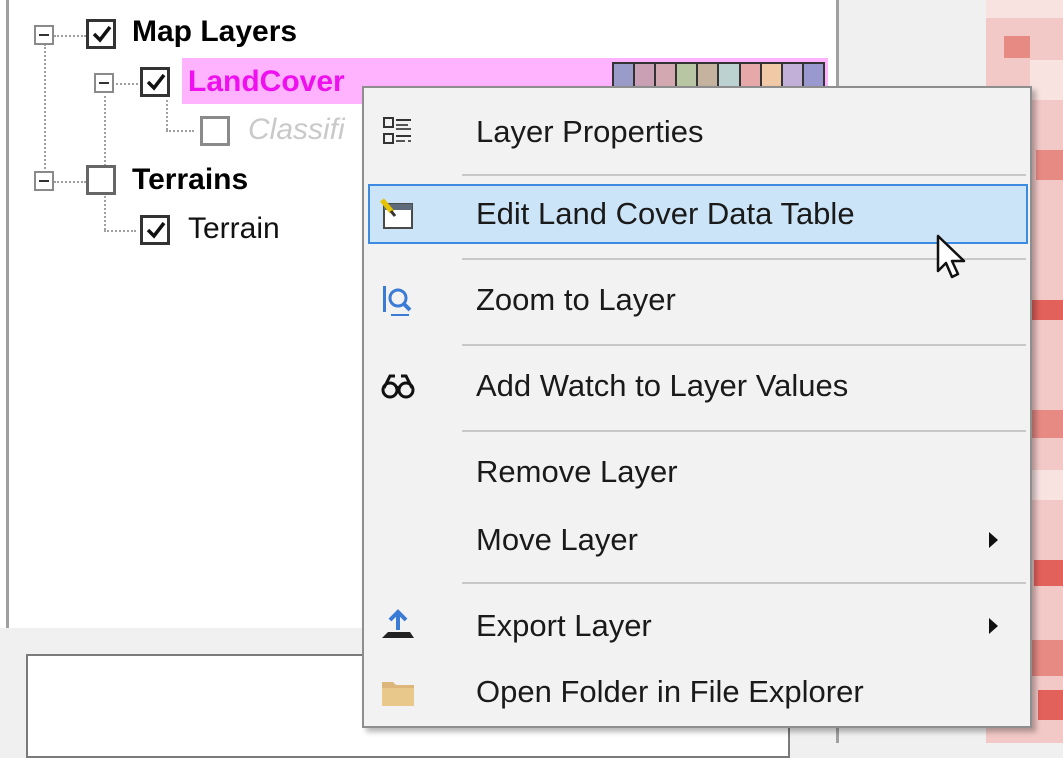 The width and height of the screenshot is (1063, 758). What do you see at coordinates (190, 180) in the screenshot?
I see `terrains-label: Terrains` at bounding box center [190, 180].